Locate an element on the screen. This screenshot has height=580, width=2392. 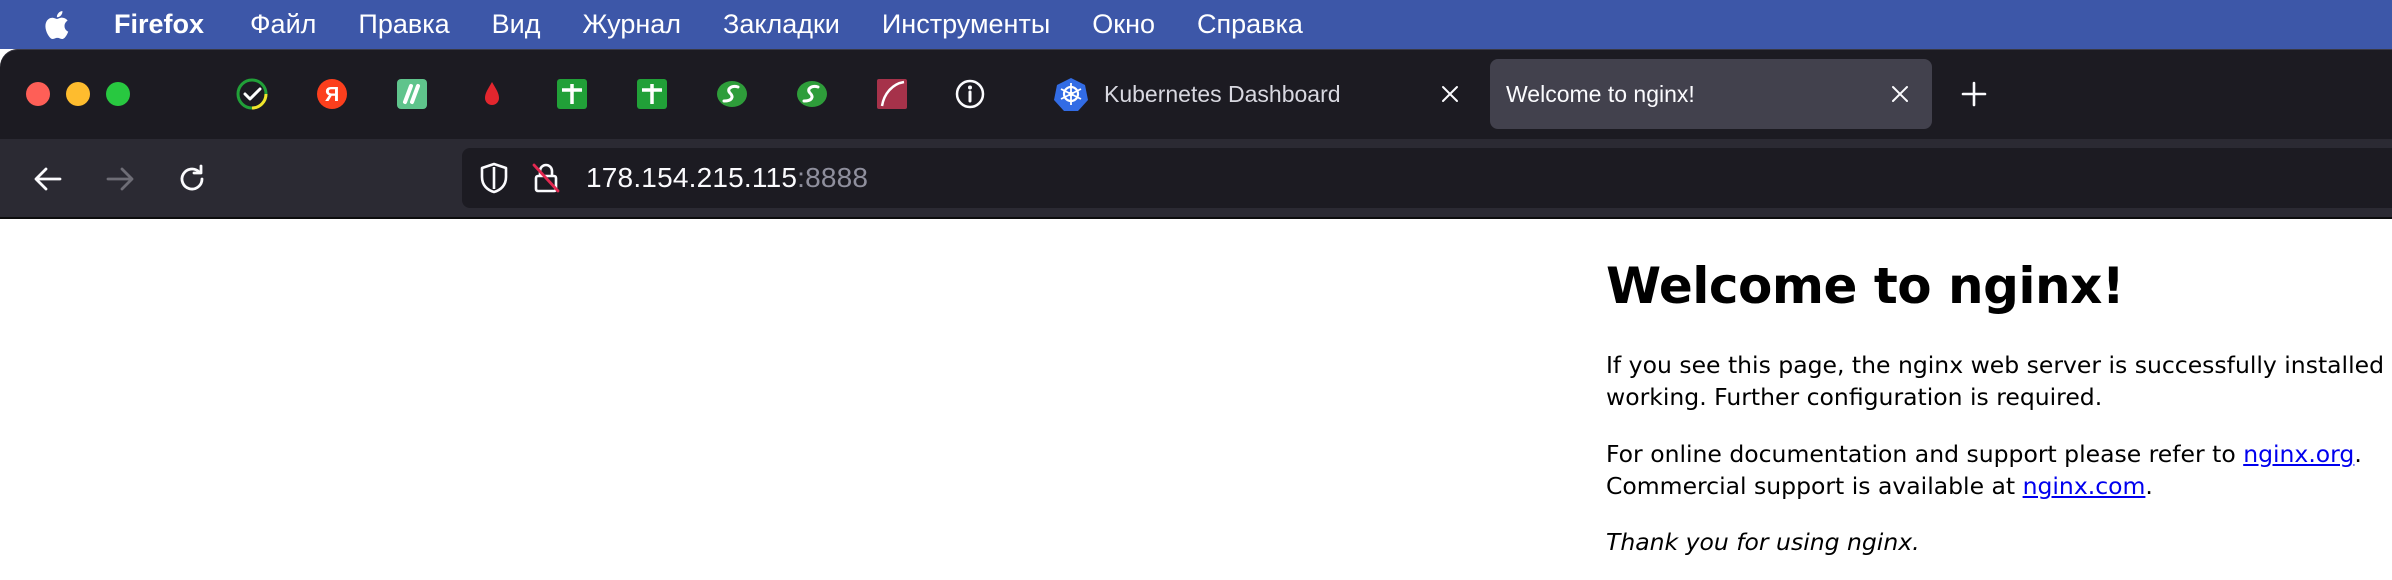
pinned-tab-red-drop is located at coordinates (492, 94).